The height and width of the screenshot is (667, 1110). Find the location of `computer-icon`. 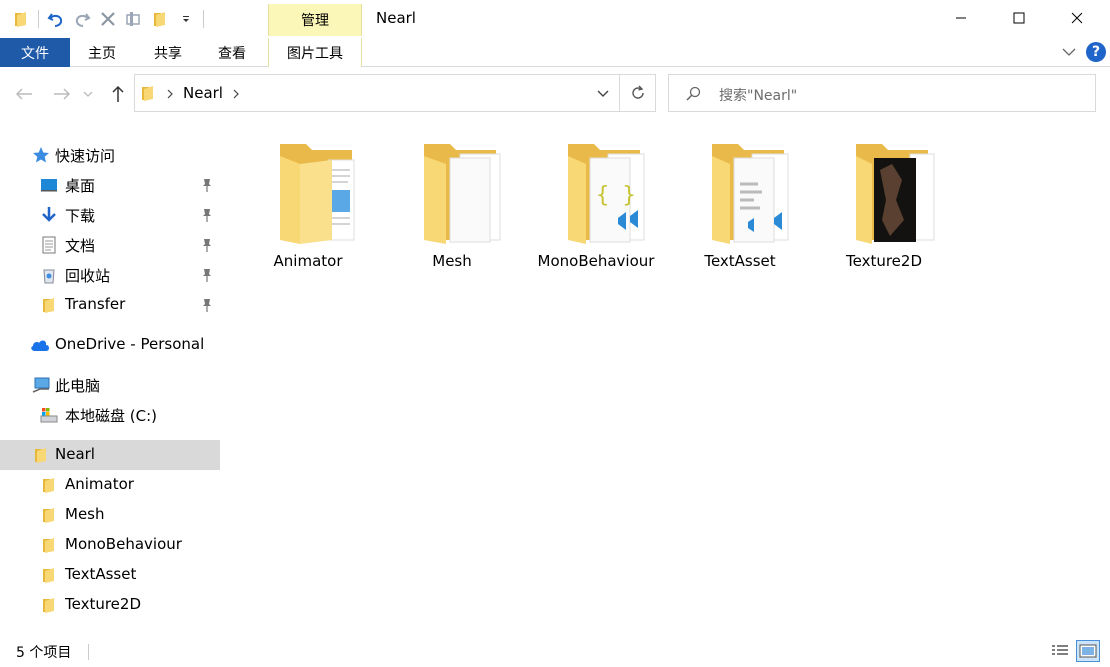

computer-icon is located at coordinates (41, 385).